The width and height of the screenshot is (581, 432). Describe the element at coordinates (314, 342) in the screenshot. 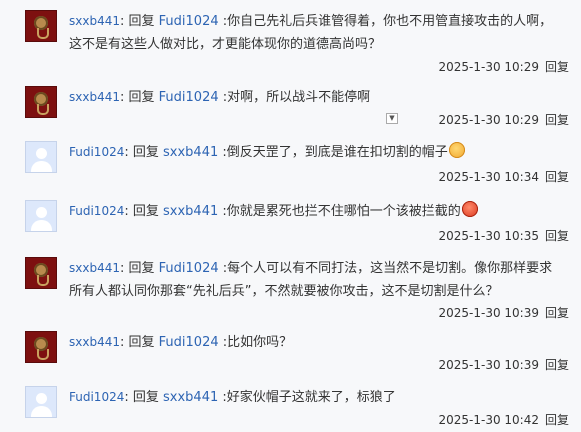

I see `comment-body: sxxb441: 回复 Fudi1024 :比如你吗？` at that location.